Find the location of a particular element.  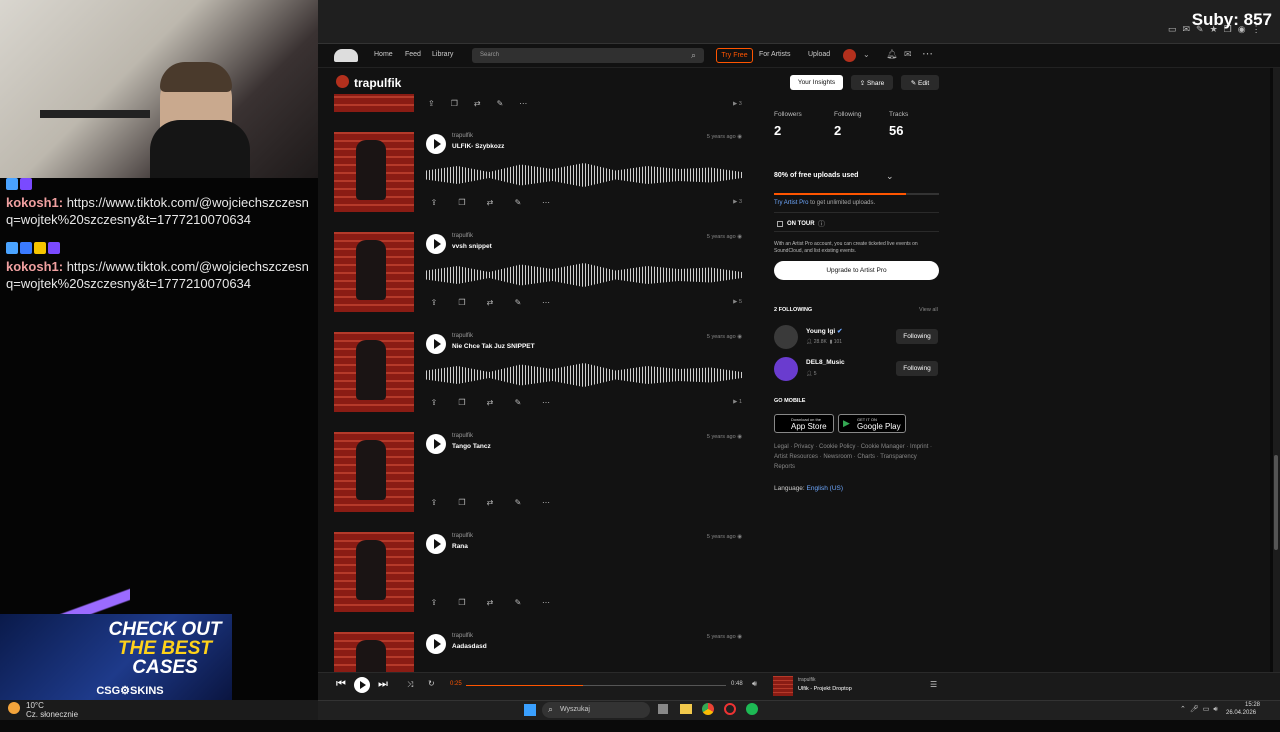

now-playing-cover is located at coordinates (783, 686).